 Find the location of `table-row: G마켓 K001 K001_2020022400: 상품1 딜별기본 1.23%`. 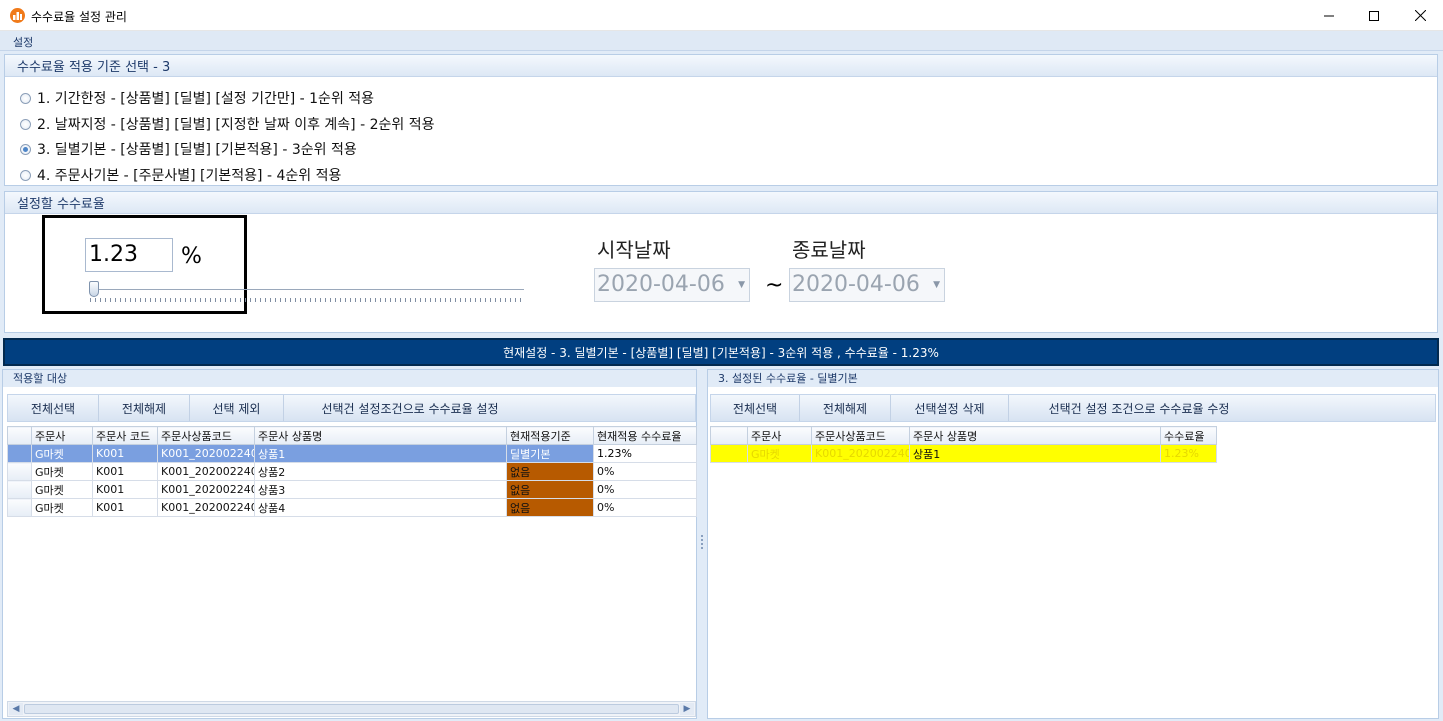

table-row: G마켓 K001 K001_2020022400: 상품1 딜별기본 1.23% is located at coordinates (352, 453).